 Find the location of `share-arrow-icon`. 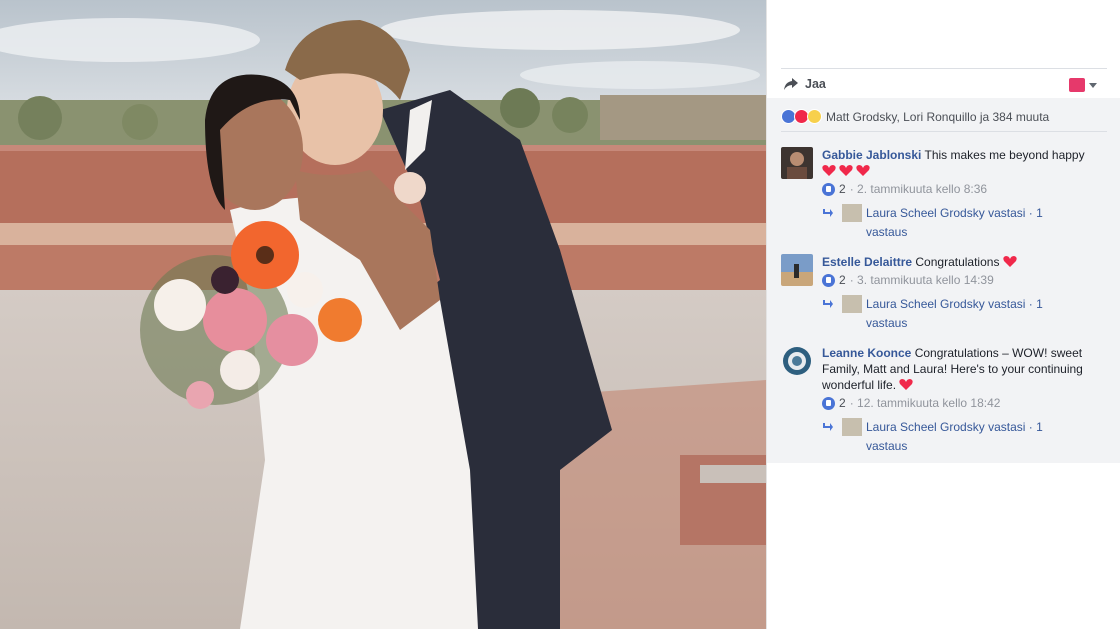

share-arrow-icon is located at coordinates (791, 84).